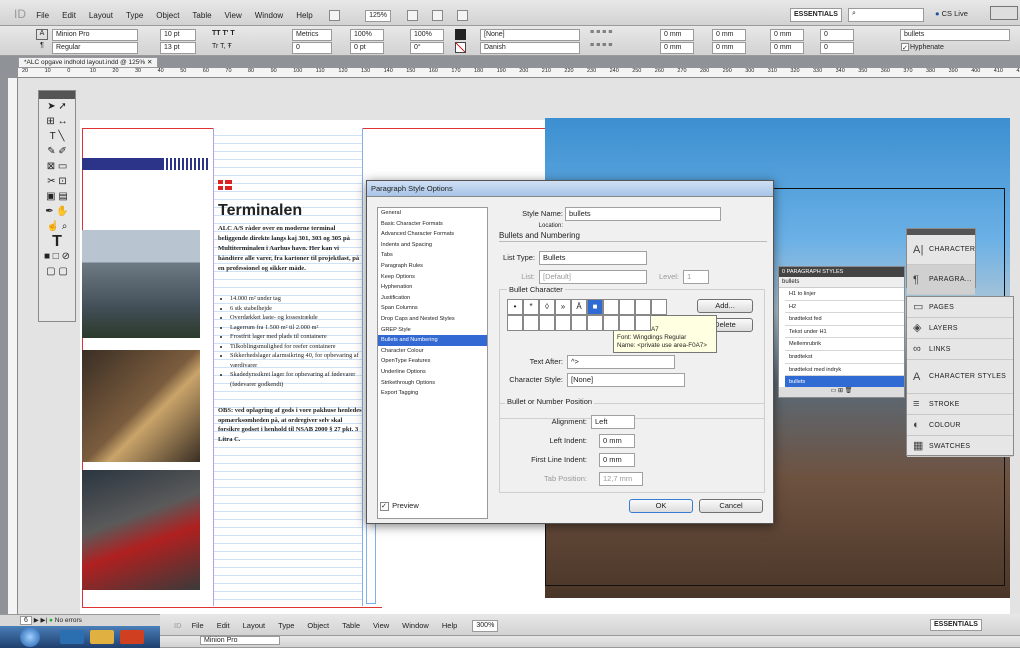  I want to click on drop-cap-chars-input: 0, so click(837, 48).